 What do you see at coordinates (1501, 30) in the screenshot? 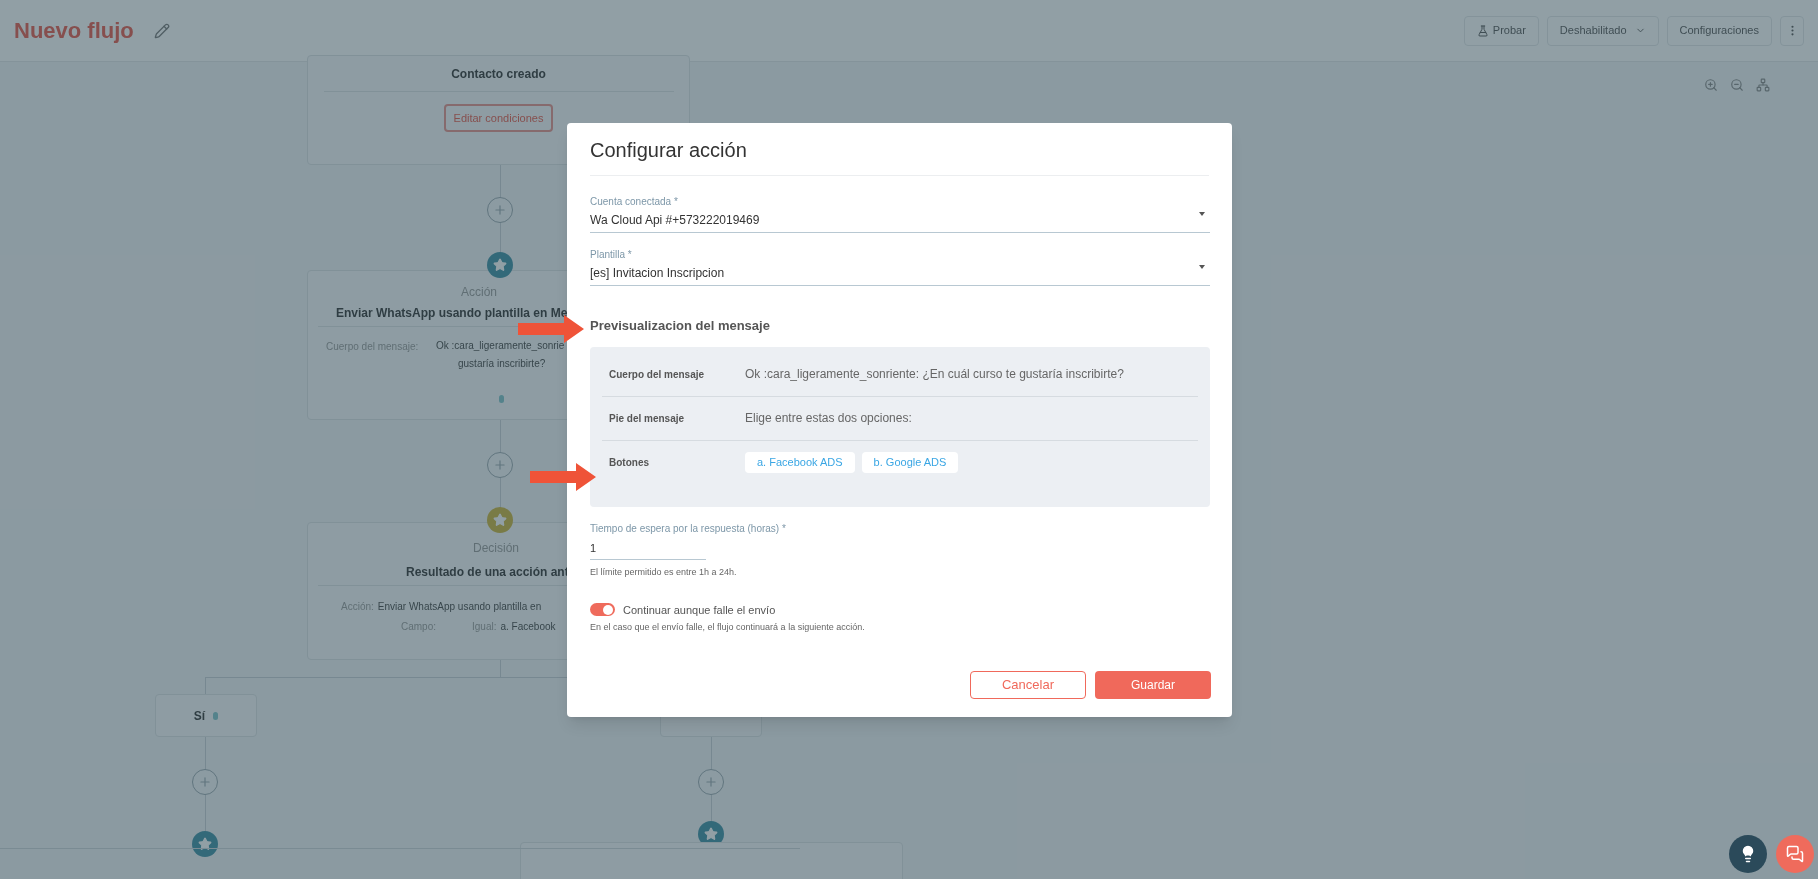
I see `test-button: Probar` at bounding box center [1501, 30].